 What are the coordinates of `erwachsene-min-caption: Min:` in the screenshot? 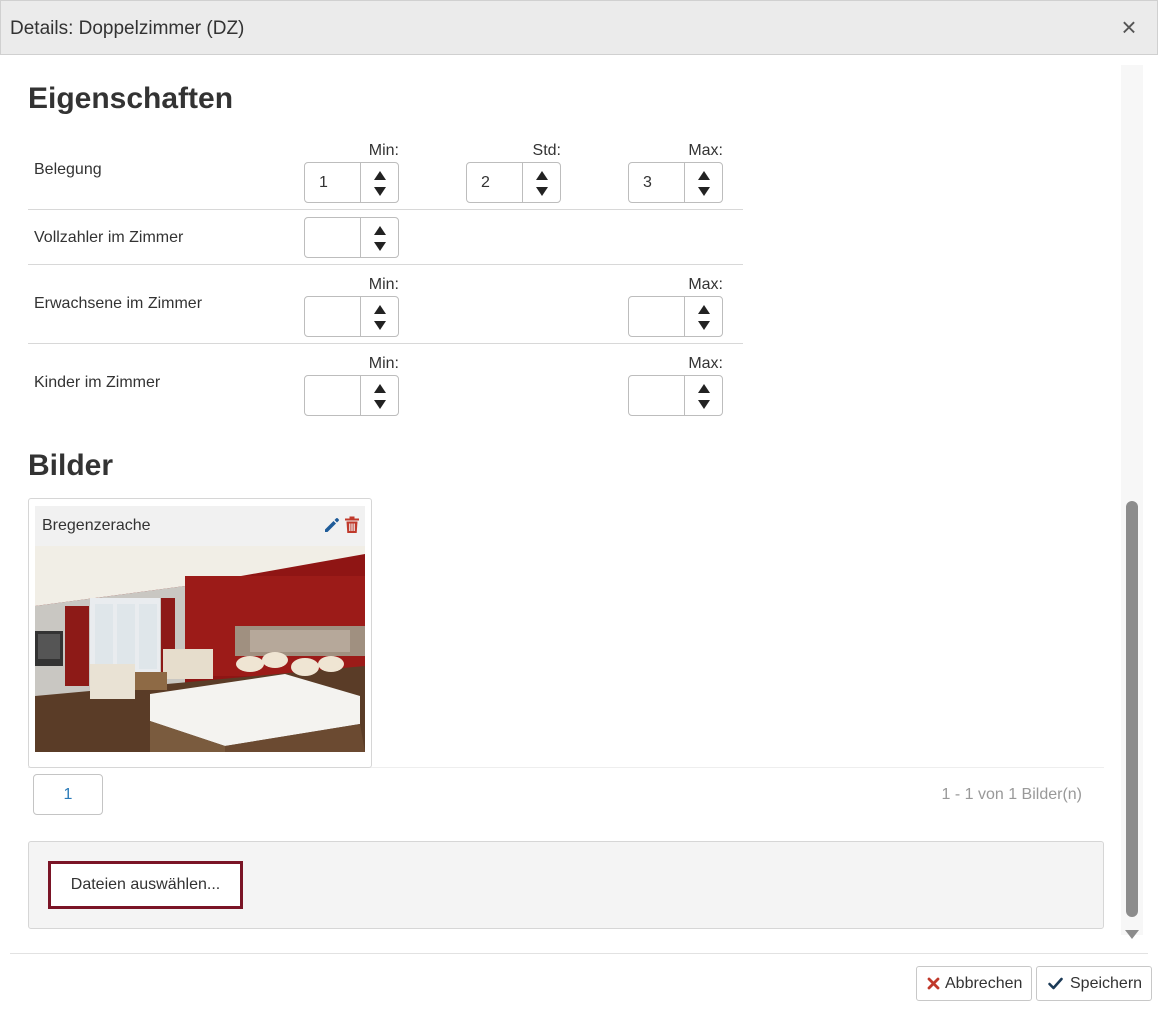 It's located at (383, 284).